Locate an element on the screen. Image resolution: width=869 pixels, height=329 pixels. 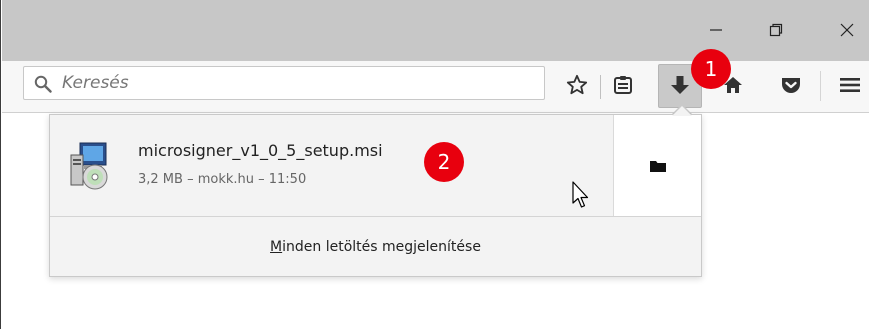
minimize-icon is located at coordinates (716, 30).